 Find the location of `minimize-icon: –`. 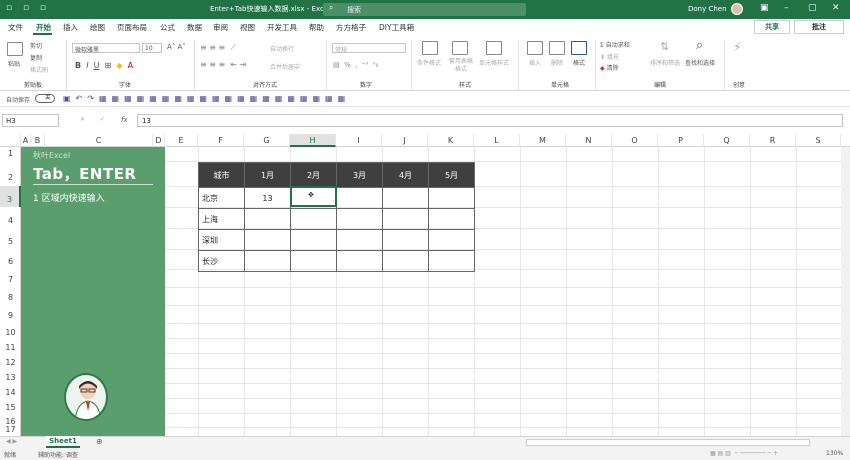

minimize-icon: – is located at coordinates (786, 8).